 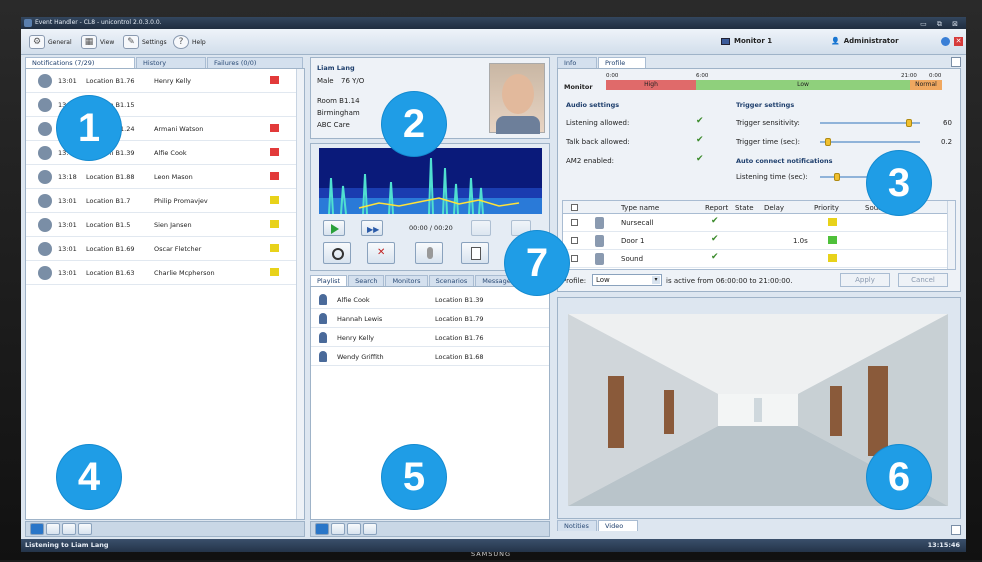 What do you see at coordinates (329, 280) in the screenshot?
I see `tab-playlist: Playlist` at bounding box center [329, 280].